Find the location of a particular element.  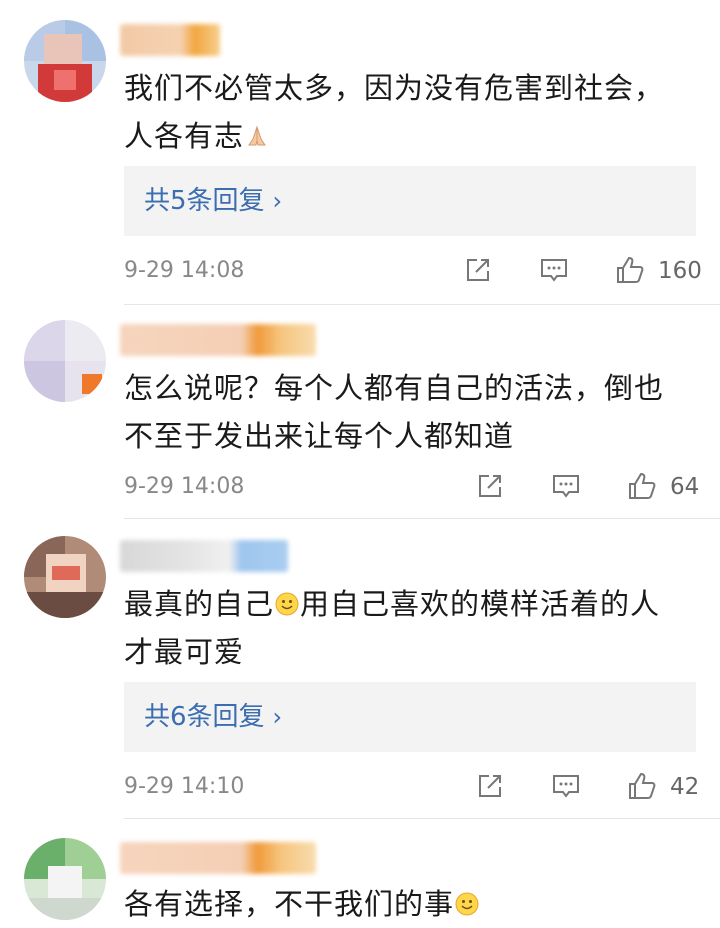

like-count: 42 is located at coordinates (685, 787).